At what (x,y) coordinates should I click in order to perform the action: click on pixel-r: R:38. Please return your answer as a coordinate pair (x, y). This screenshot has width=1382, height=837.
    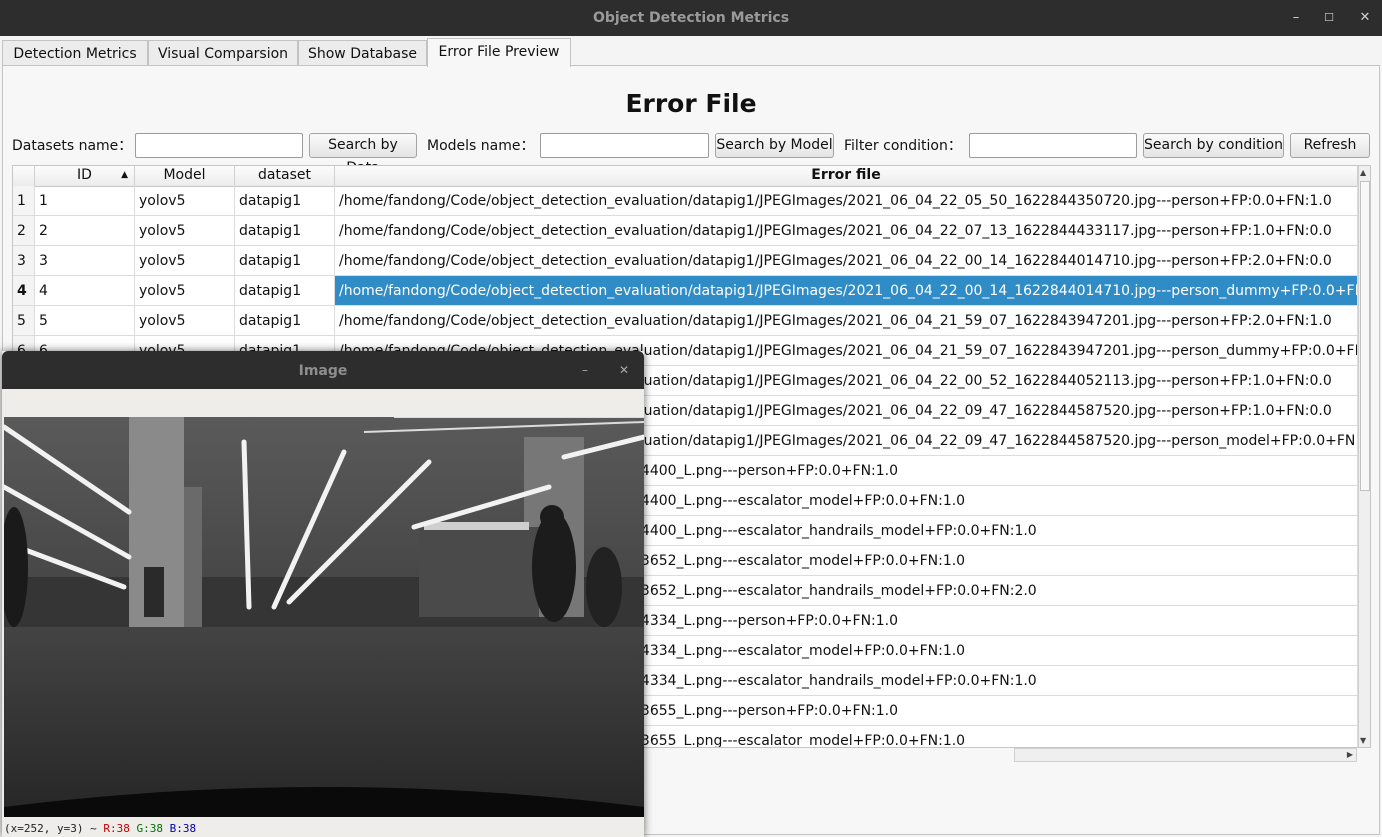
    Looking at the image, I should click on (116, 828).